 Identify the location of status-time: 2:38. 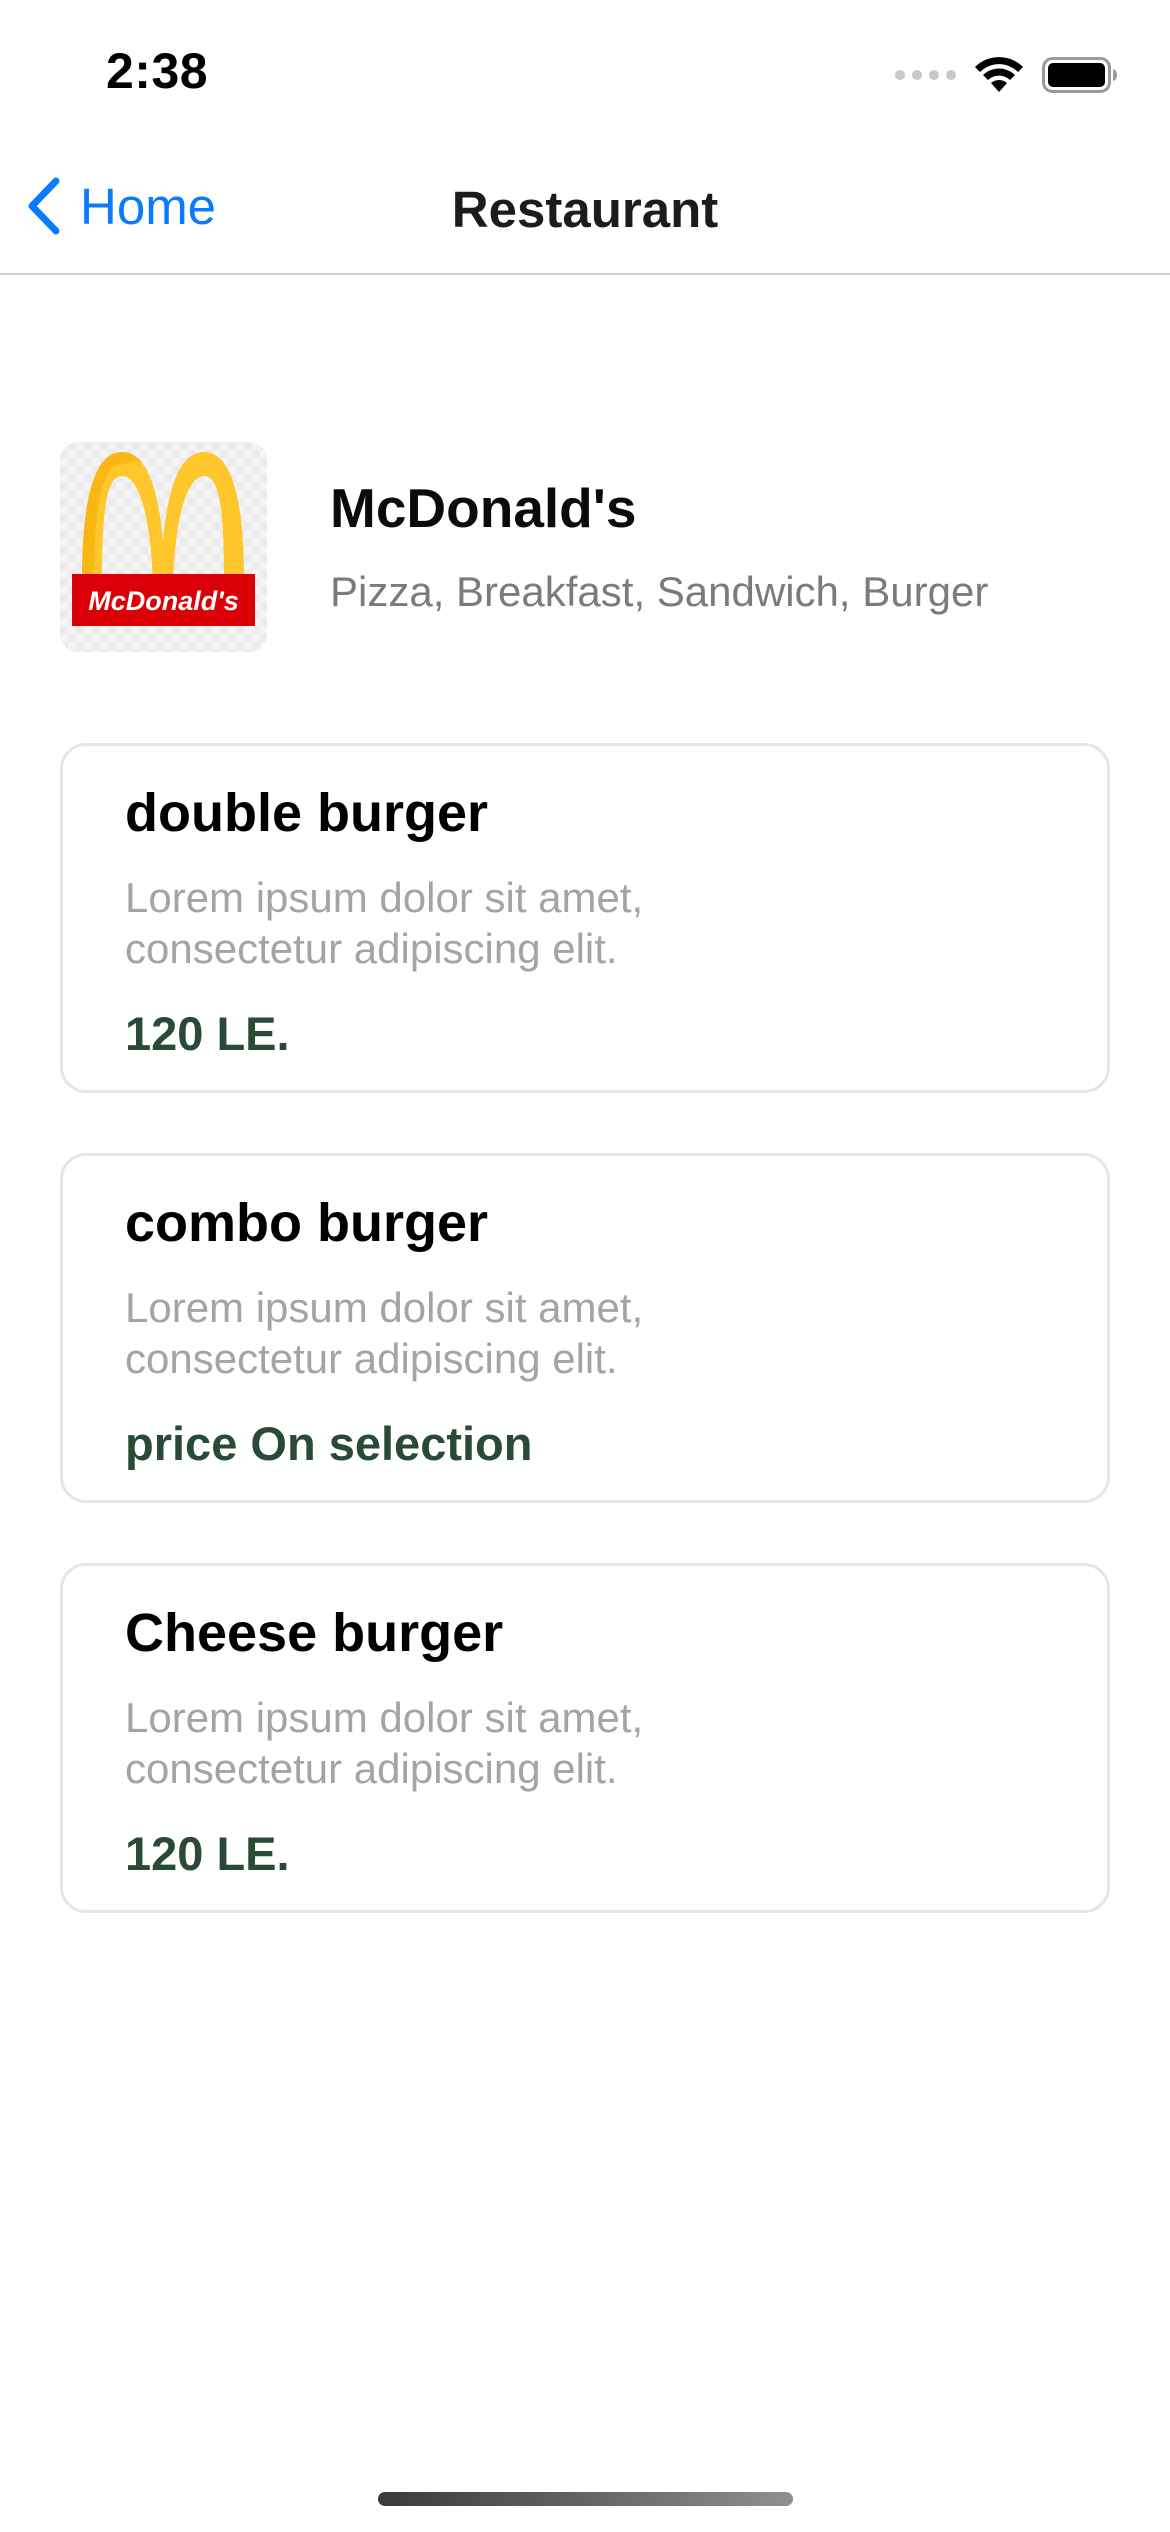
(157, 71).